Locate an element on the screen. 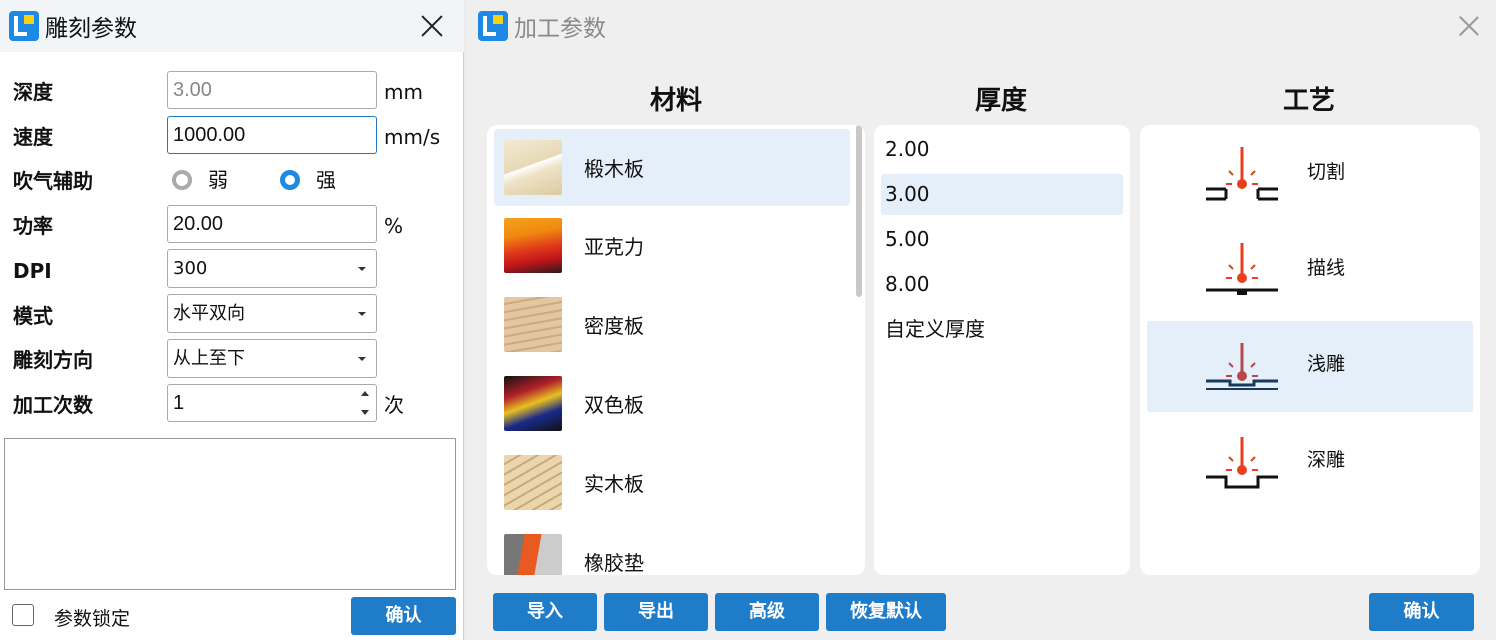 The height and width of the screenshot is (640, 1496). list-item: 描线 is located at coordinates (1310, 270).